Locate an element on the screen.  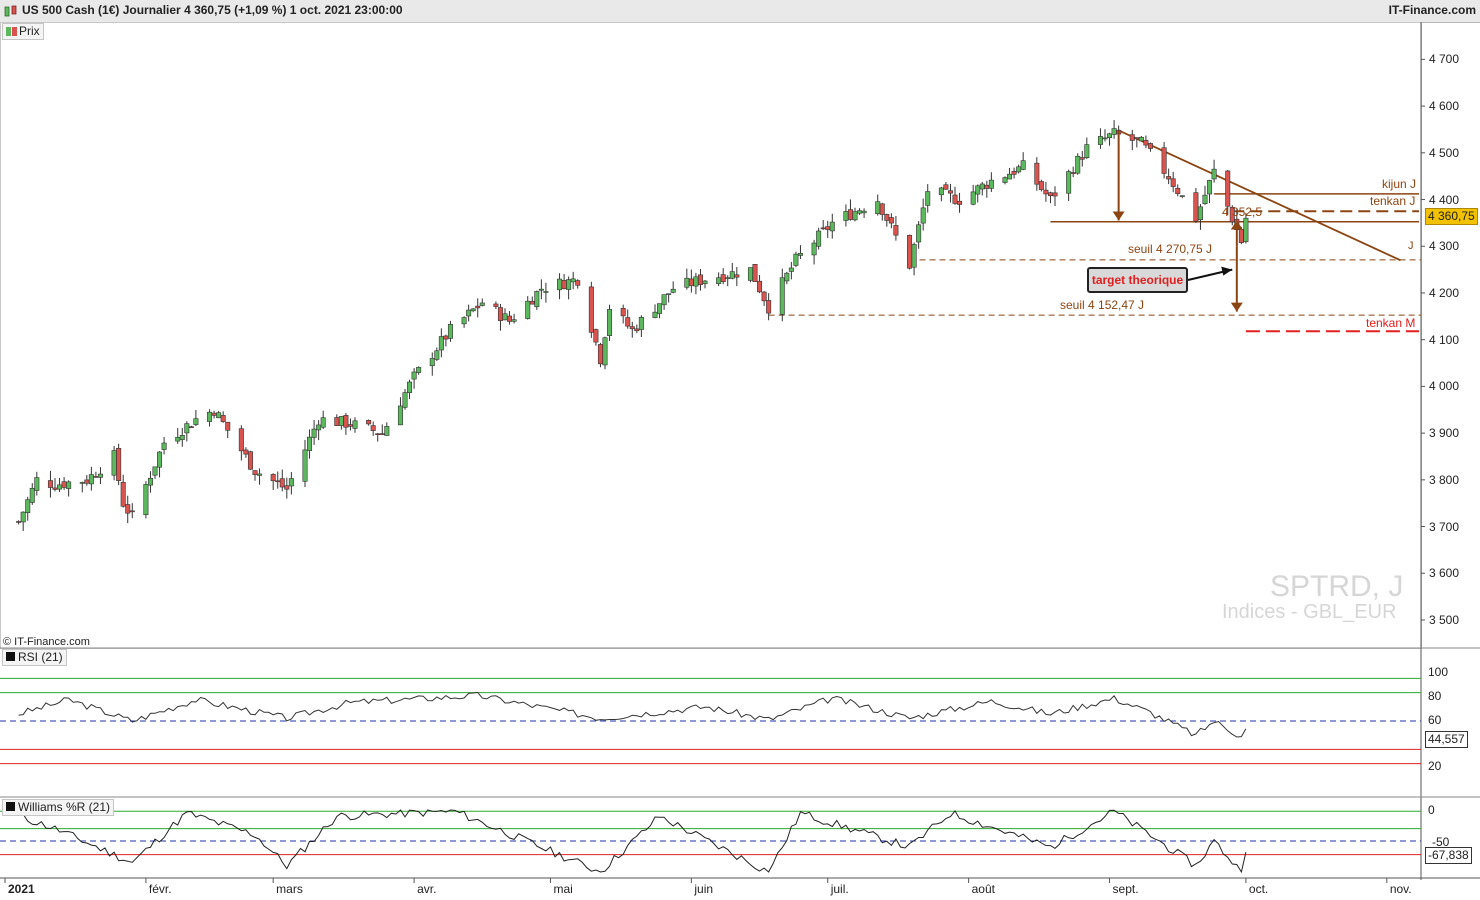
kijun-j-label: kijun J is located at coordinates (1399, 184).